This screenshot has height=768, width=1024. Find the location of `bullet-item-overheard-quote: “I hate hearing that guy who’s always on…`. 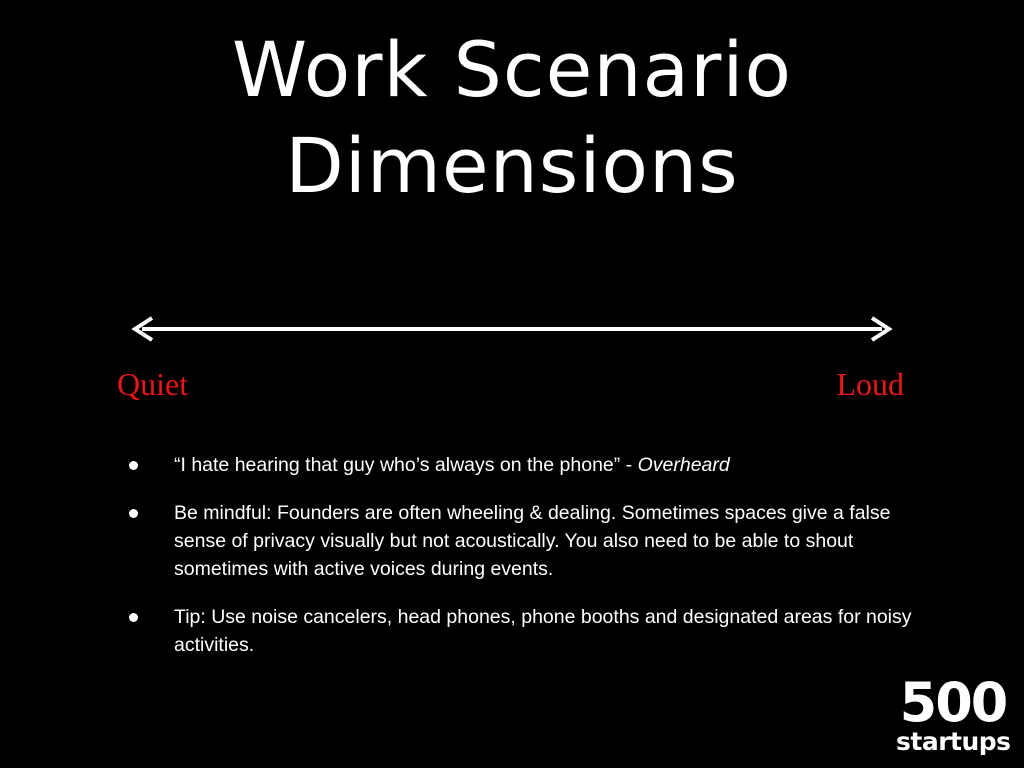

bullet-item-overheard-quote: “I hate hearing that guy who’s always on… is located at coordinates (467, 465).